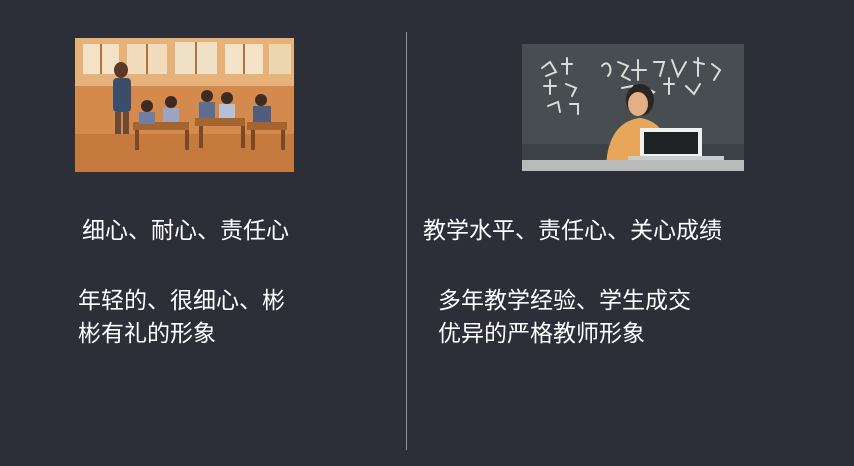  I want to click on right-description-line: 优异的严格教师形象, so click(541, 334).